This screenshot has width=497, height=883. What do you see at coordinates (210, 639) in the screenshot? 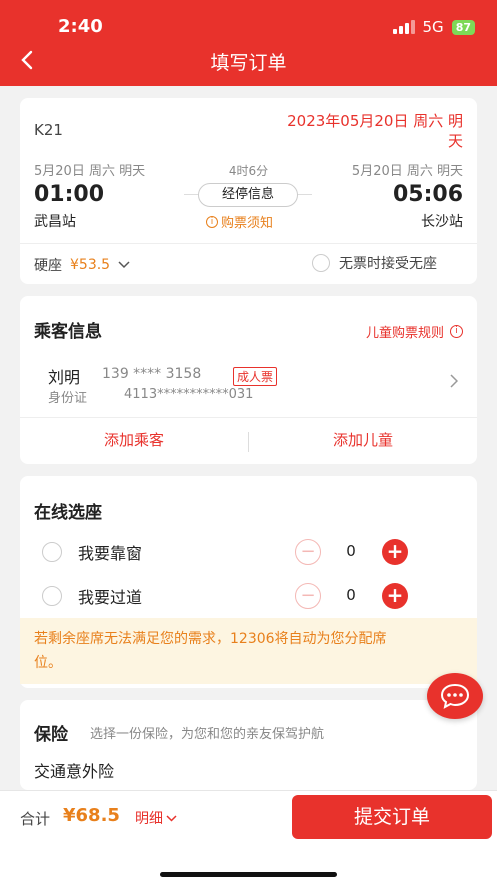
I see `seat-notice-line1: 若剩余座席无法满足您的需求，12306将自动为您分配席` at bounding box center [210, 639].